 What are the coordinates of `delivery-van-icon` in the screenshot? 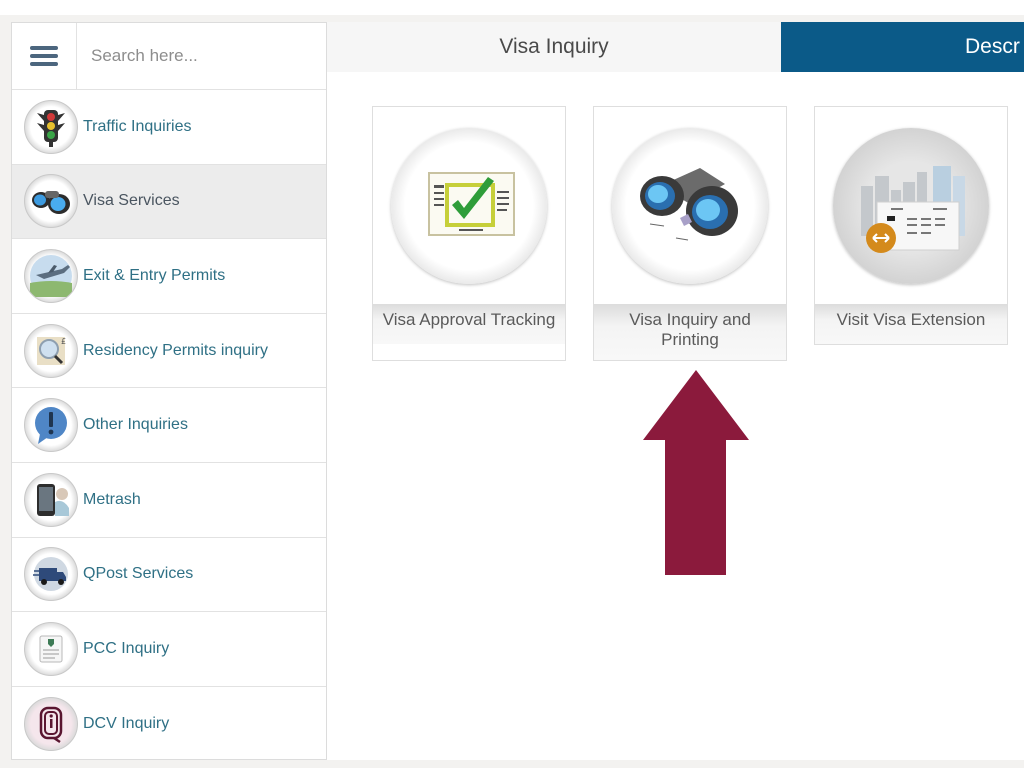 It's located at (51, 574).